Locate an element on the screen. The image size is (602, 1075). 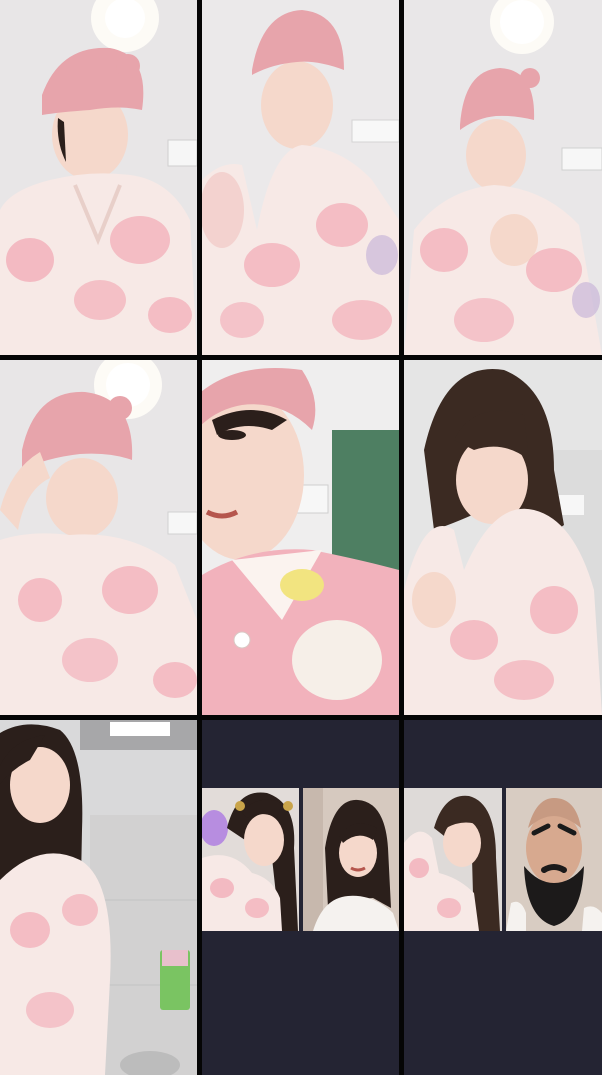
video-frame-8a is located at coordinates (250, 859).